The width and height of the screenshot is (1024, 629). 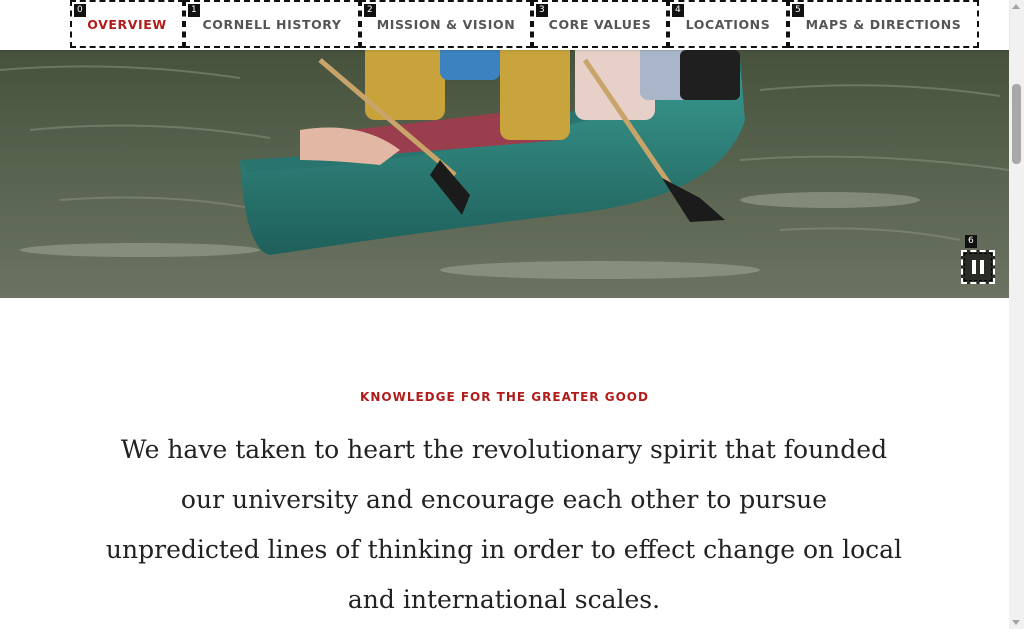 I want to click on tab-label: CORE VALUES, so click(x=600, y=24).